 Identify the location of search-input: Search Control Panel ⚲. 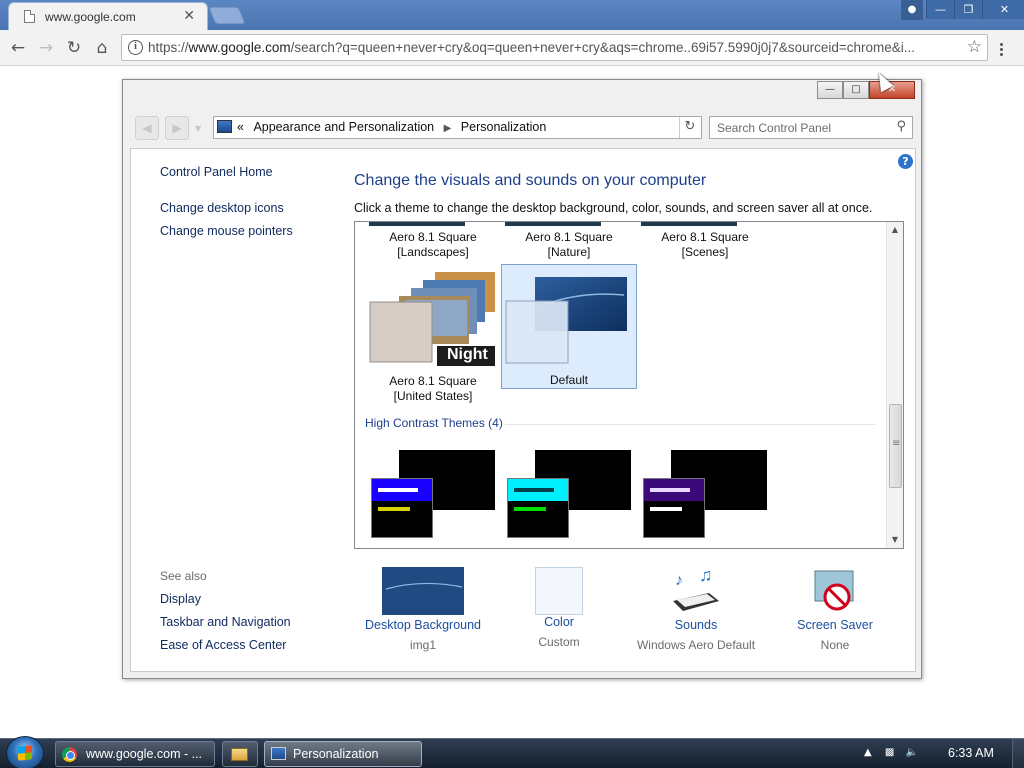
(811, 127).